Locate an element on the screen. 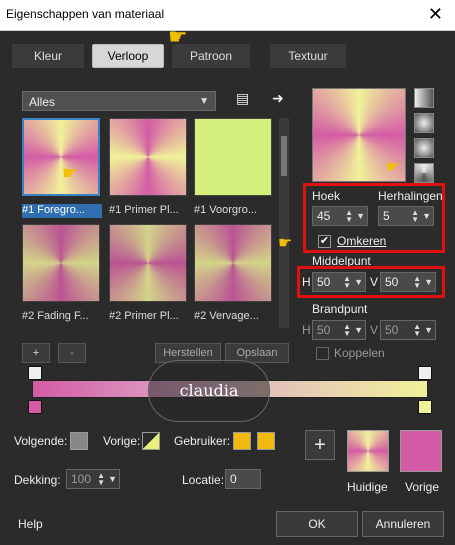 This screenshot has width=455, height=545. watermark-text: claudia is located at coordinates (209, 390).